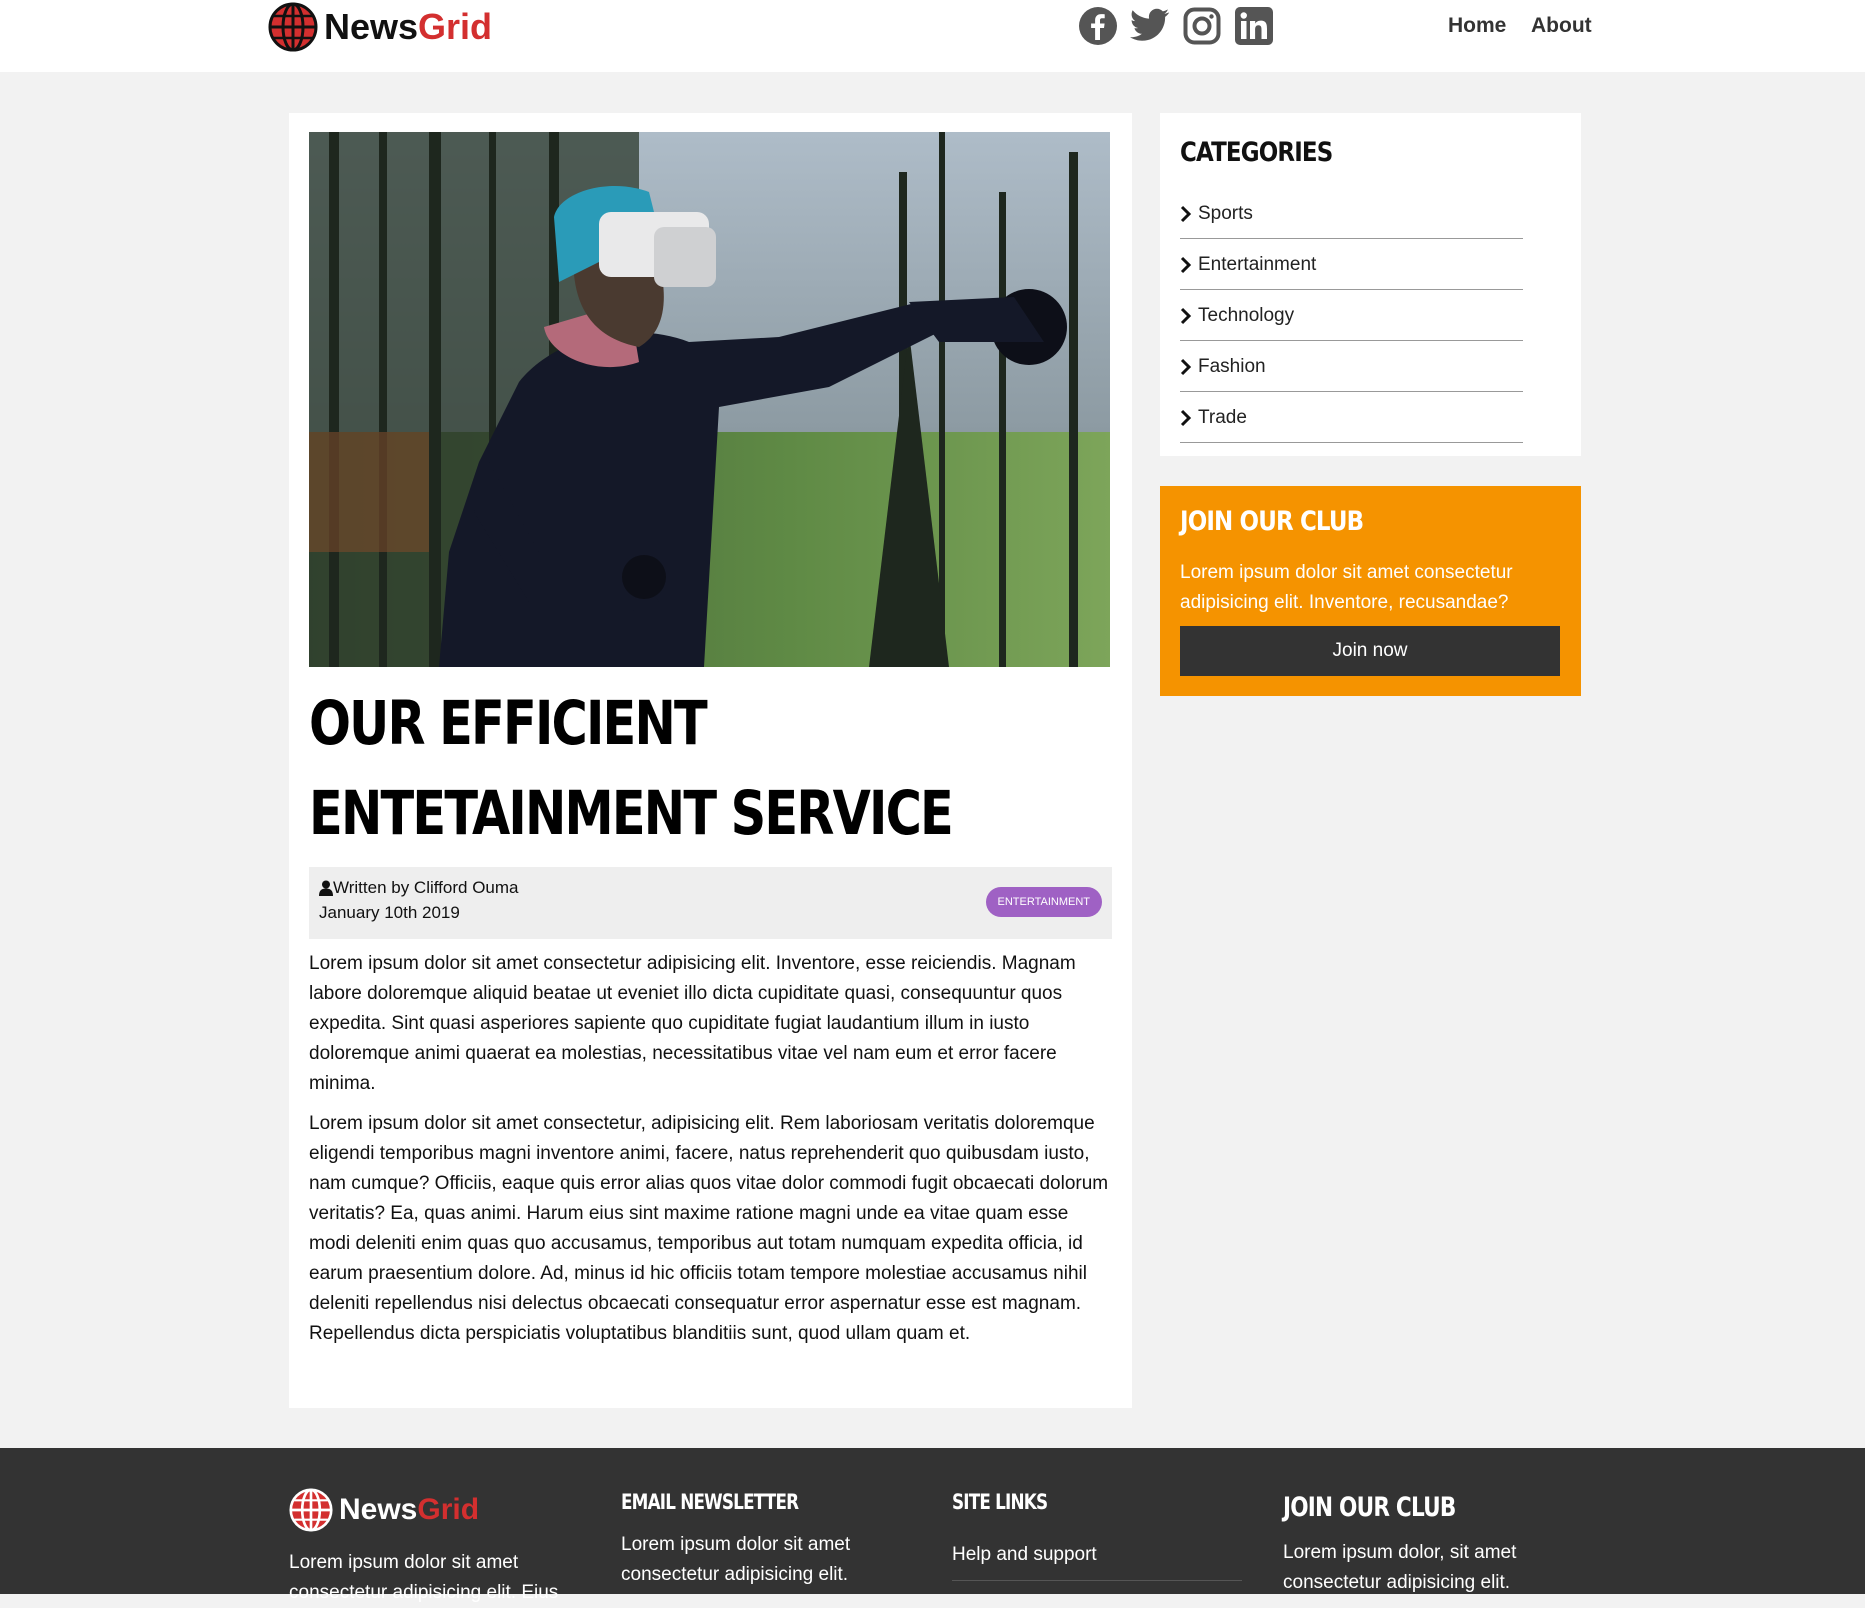  What do you see at coordinates (709, 399) in the screenshot?
I see `article-hero-image` at bounding box center [709, 399].